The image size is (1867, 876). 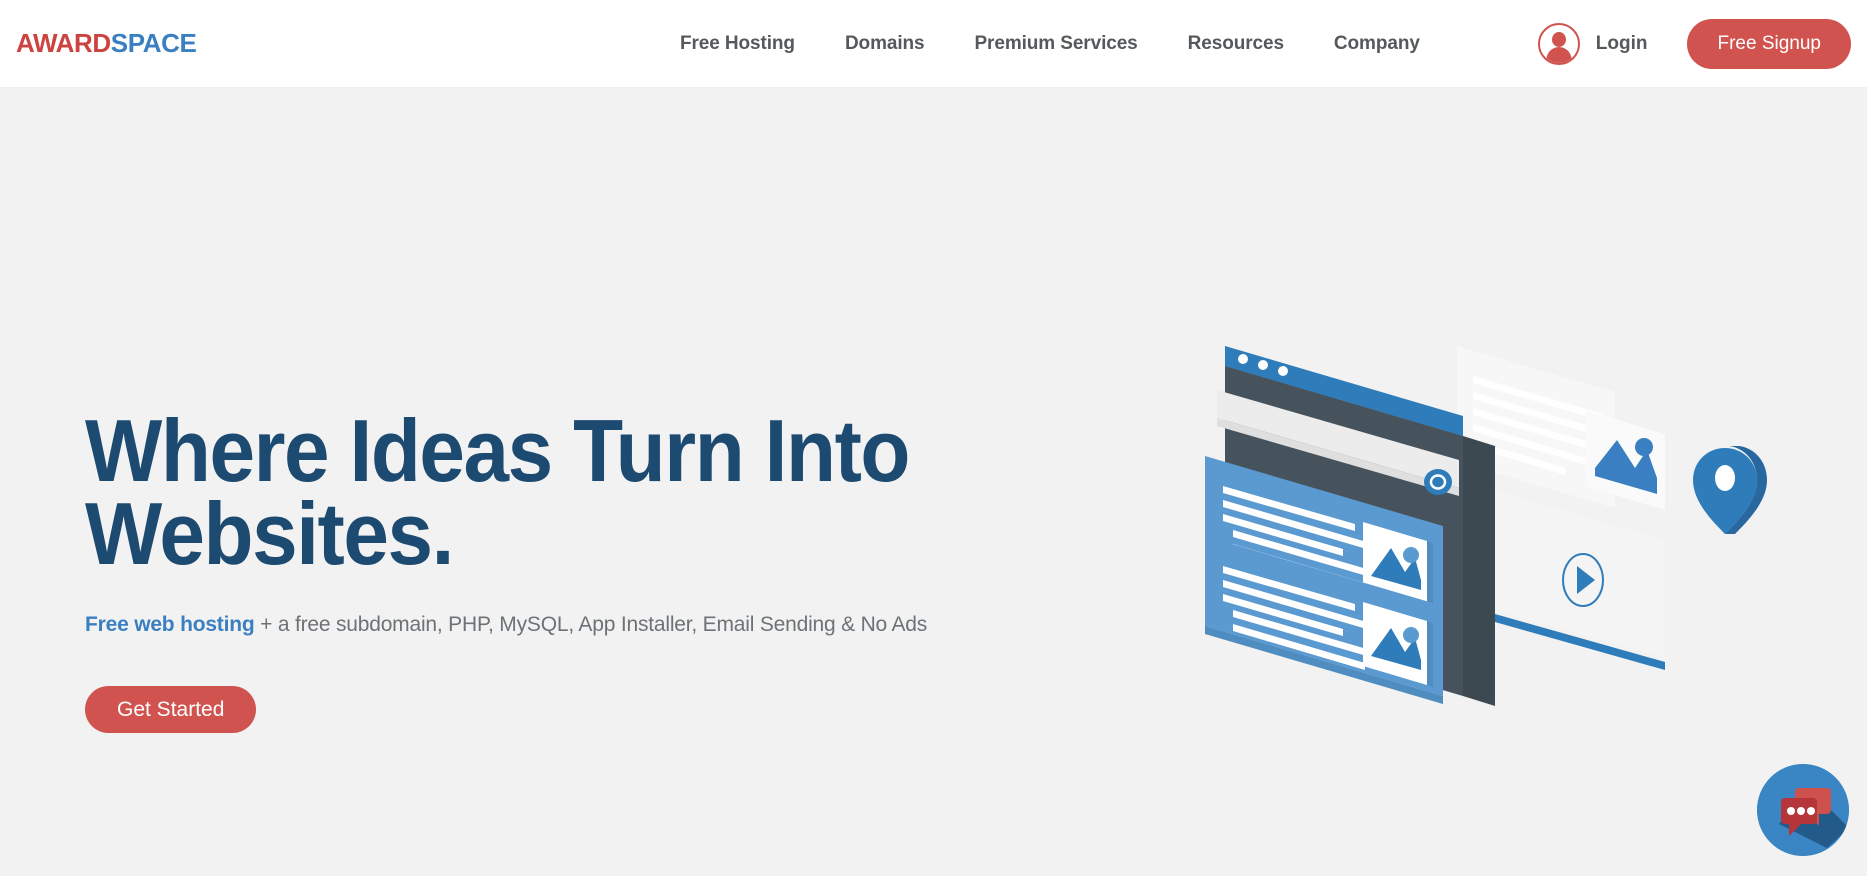 What do you see at coordinates (171, 710) in the screenshot?
I see `get-started-button: Get Started` at bounding box center [171, 710].